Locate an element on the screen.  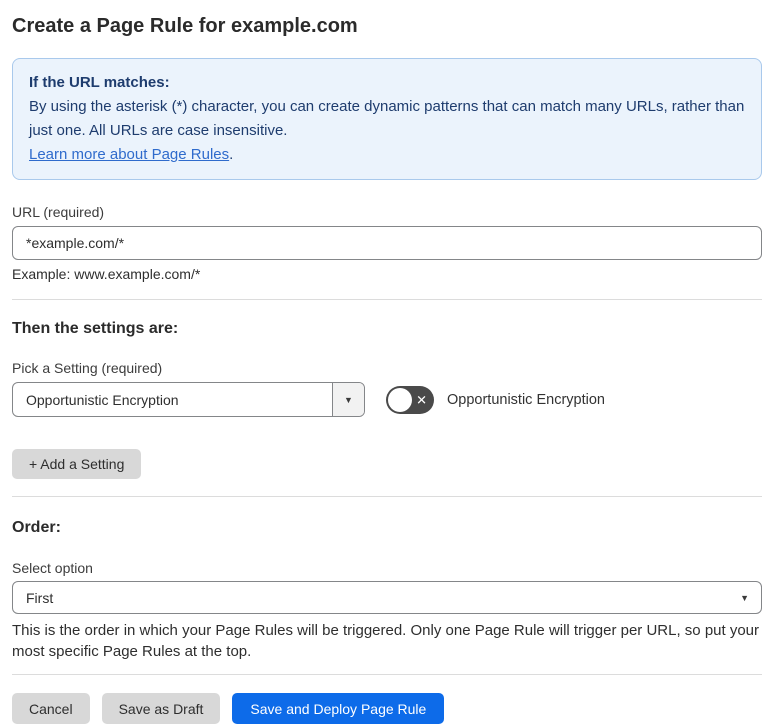
pick-setting-label: Pick a Setting (required) is located at coordinates (87, 368).